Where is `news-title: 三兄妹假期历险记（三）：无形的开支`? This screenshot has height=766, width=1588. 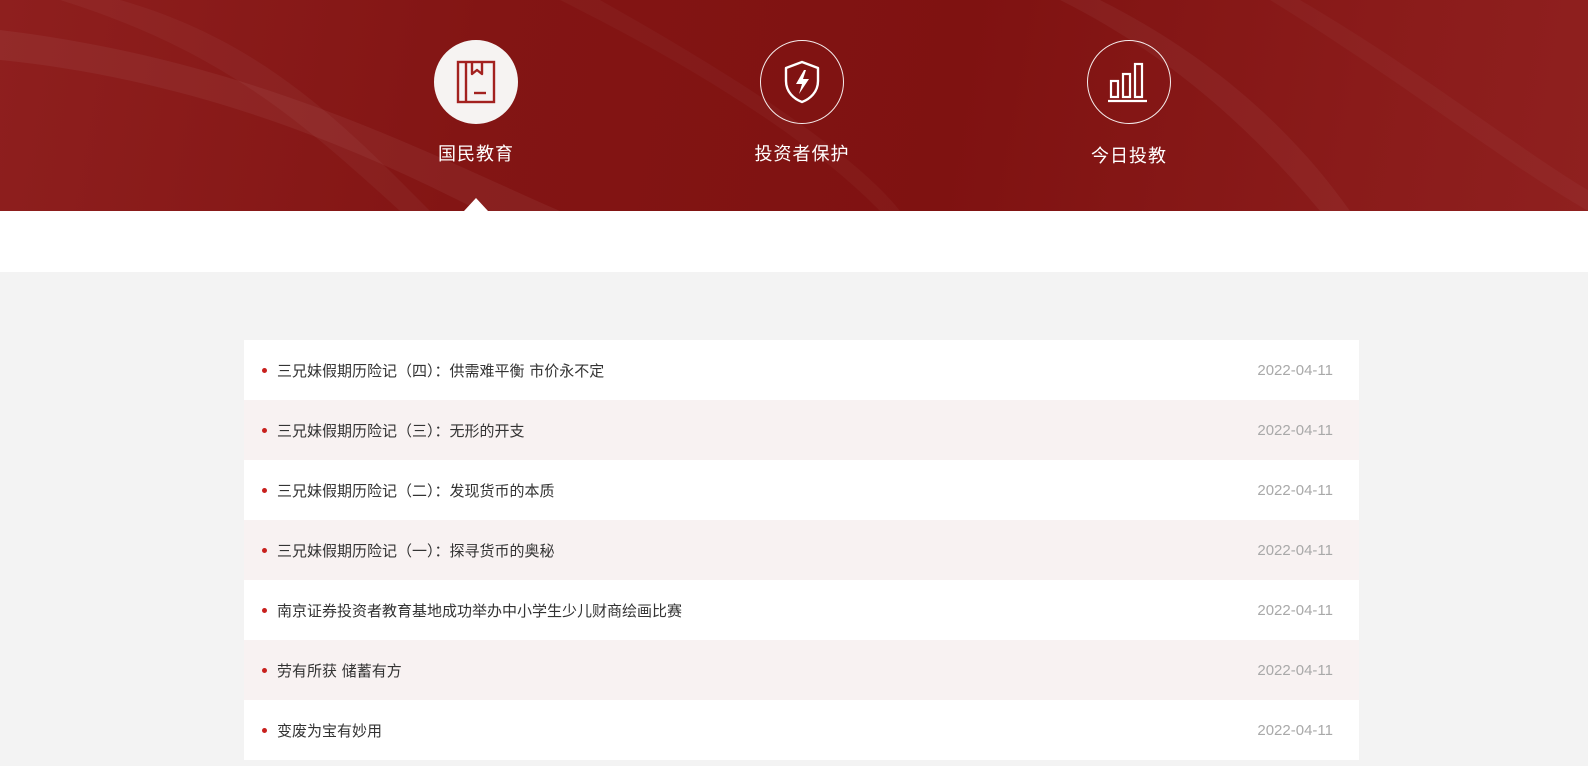
news-title: 三兄妹假期历险记（三）：无形的开支 is located at coordinates (401, 430).